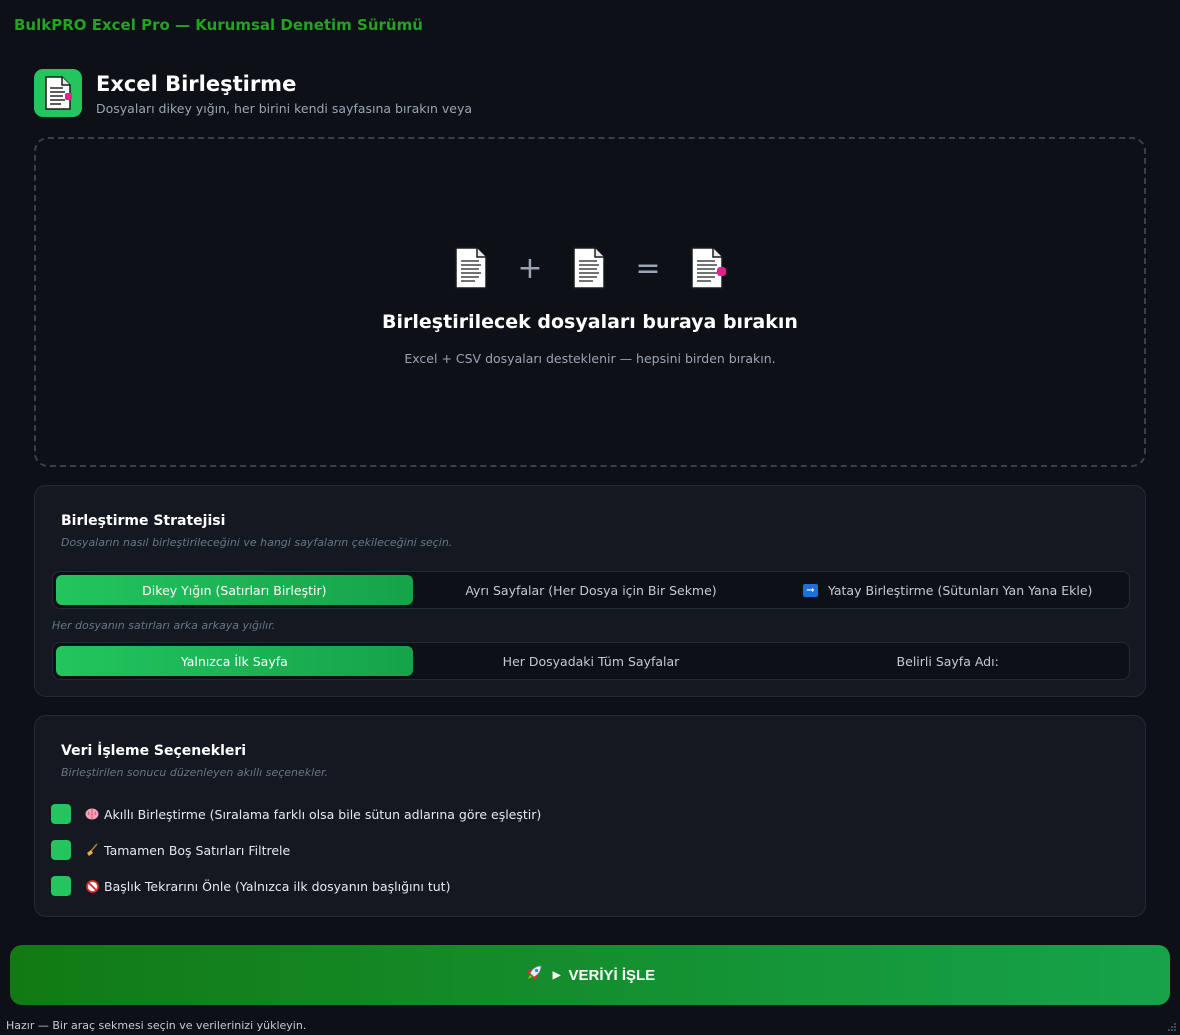 This screenshot has width=1180, height=1035. I want to click on sheet-first-only: Yalnızca İlk Sayfa, so click(234, 661).